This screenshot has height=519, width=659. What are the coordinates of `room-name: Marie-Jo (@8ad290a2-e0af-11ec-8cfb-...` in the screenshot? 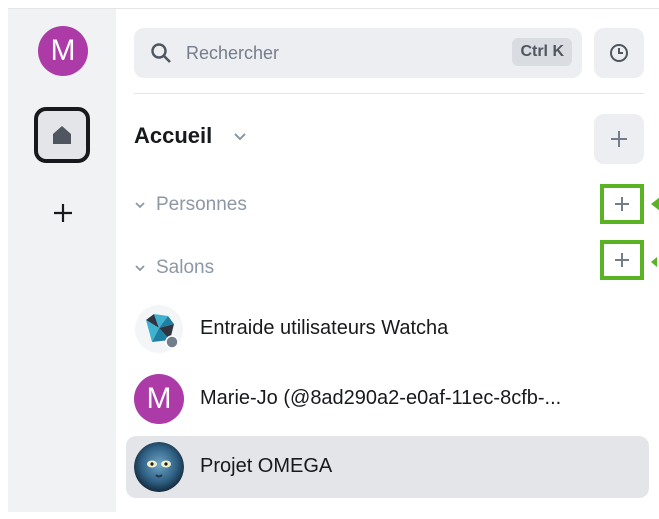 It's located at (381, 398).